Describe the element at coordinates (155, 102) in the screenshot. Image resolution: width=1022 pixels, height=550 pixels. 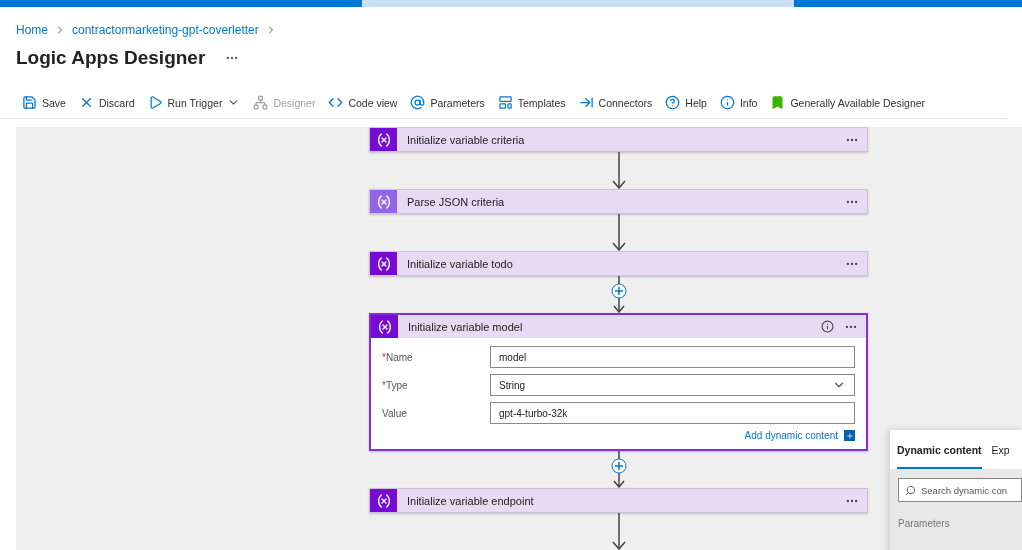
I see `play-icon` at that location.